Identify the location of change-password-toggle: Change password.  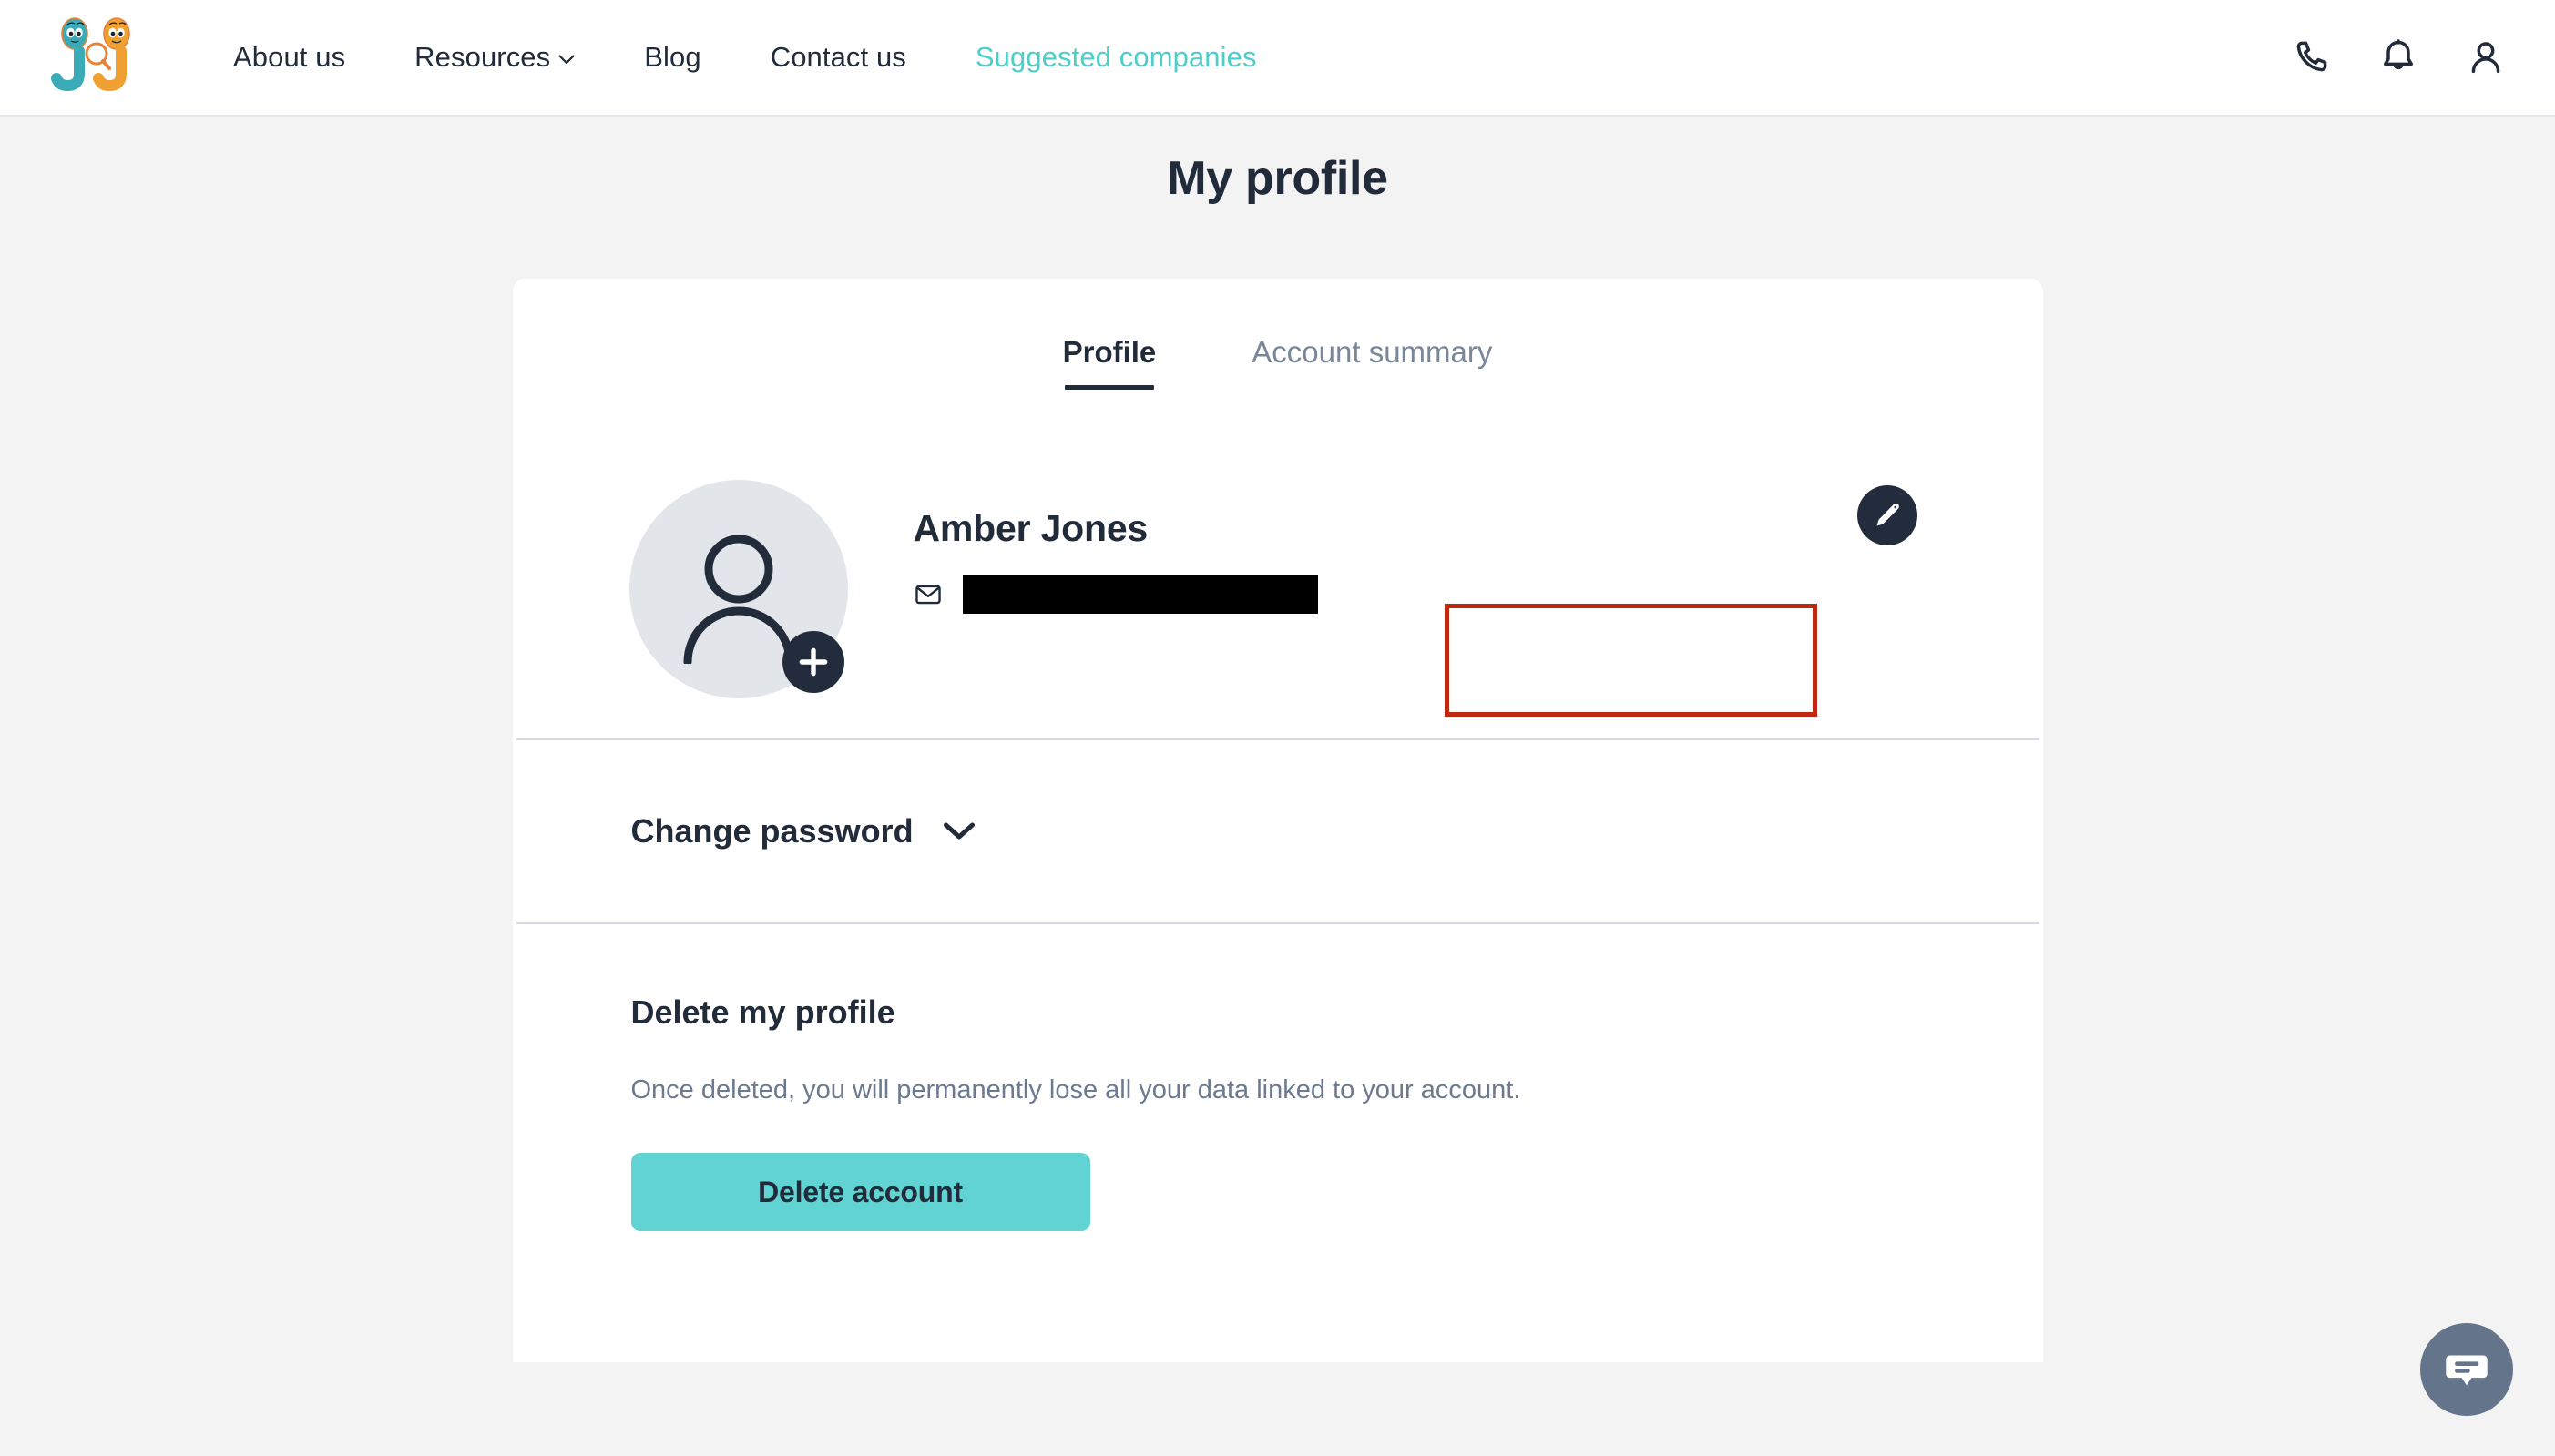
(804, 831).